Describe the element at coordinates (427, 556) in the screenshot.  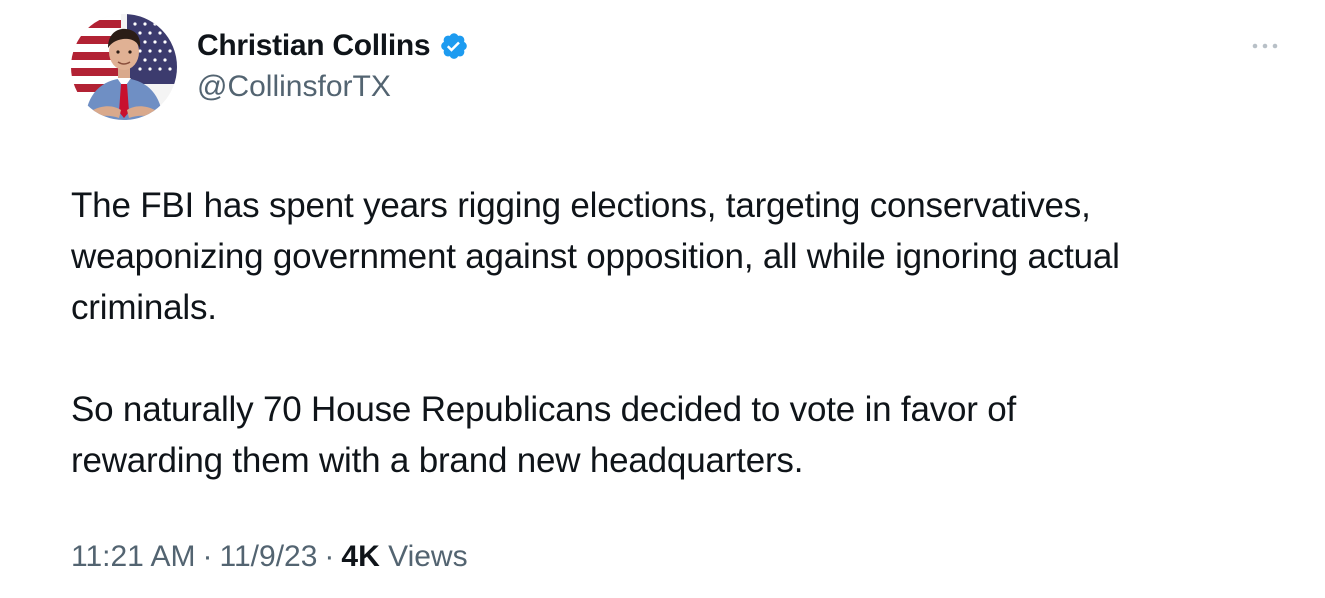
I see `views-label: Views` at that location.